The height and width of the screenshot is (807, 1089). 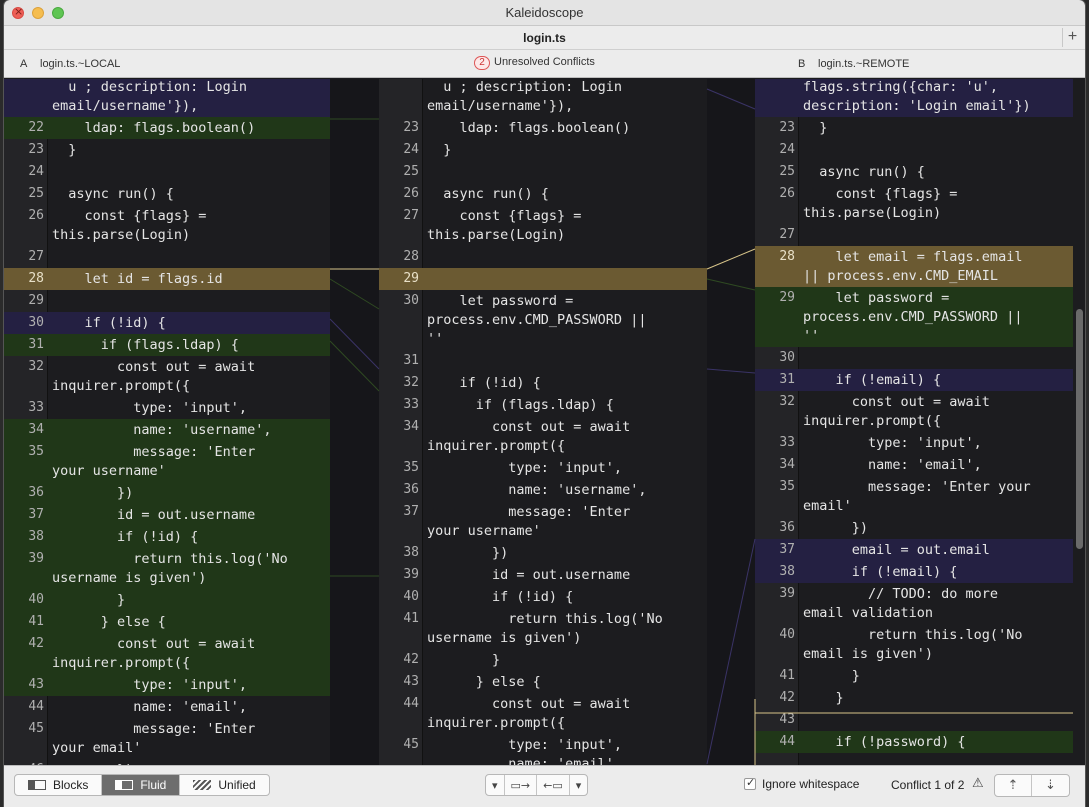 I want to click on code-line: 32 if (!id) {, so click(x=543, y=383).